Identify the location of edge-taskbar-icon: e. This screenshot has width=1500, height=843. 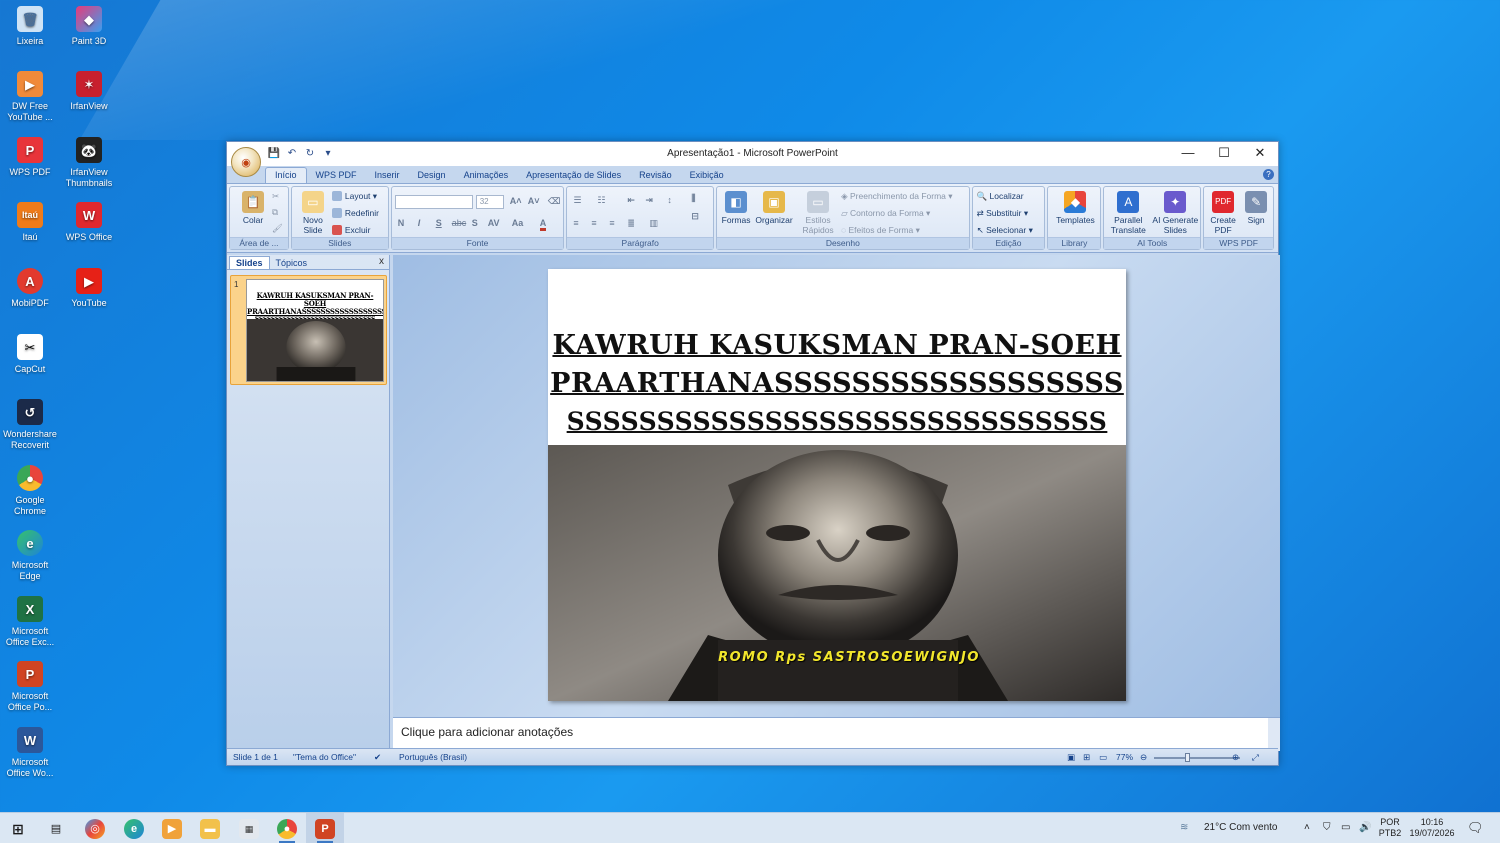
(134, 829).